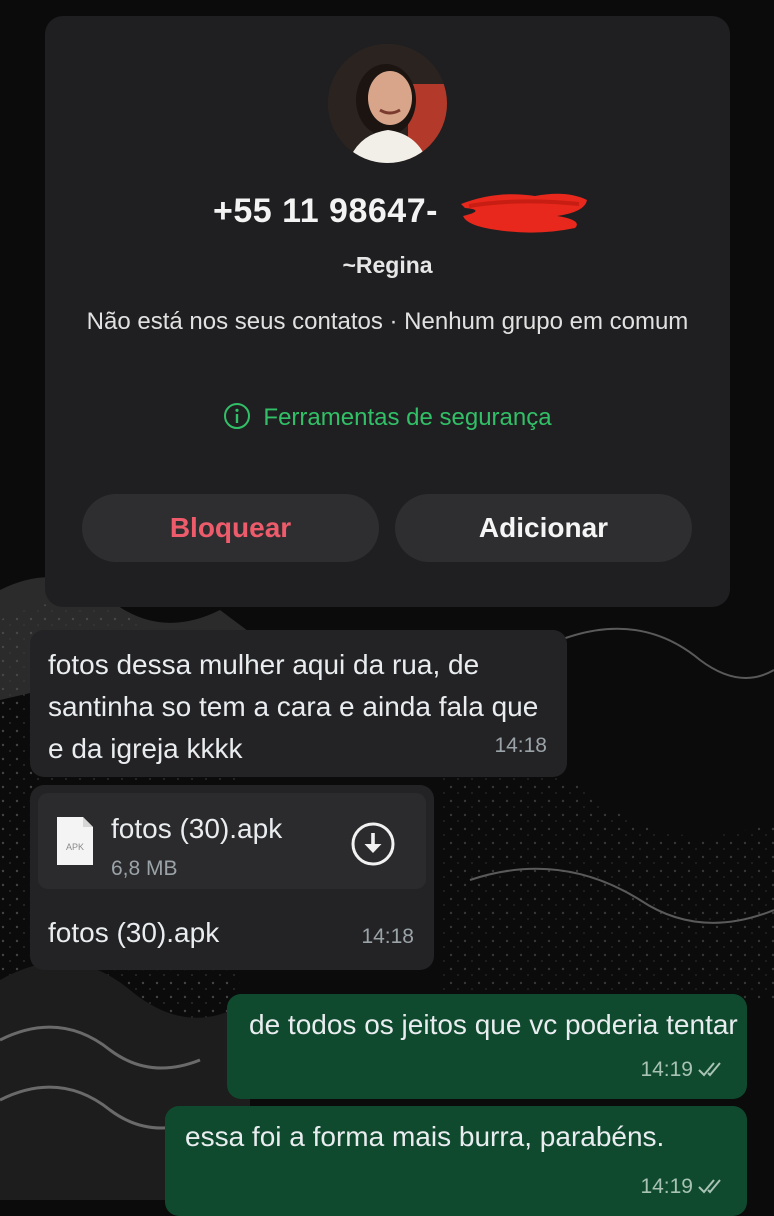  Describe the element at coordinates (75, 847) in the screenshot. I see `apk-label: APK` at that location.